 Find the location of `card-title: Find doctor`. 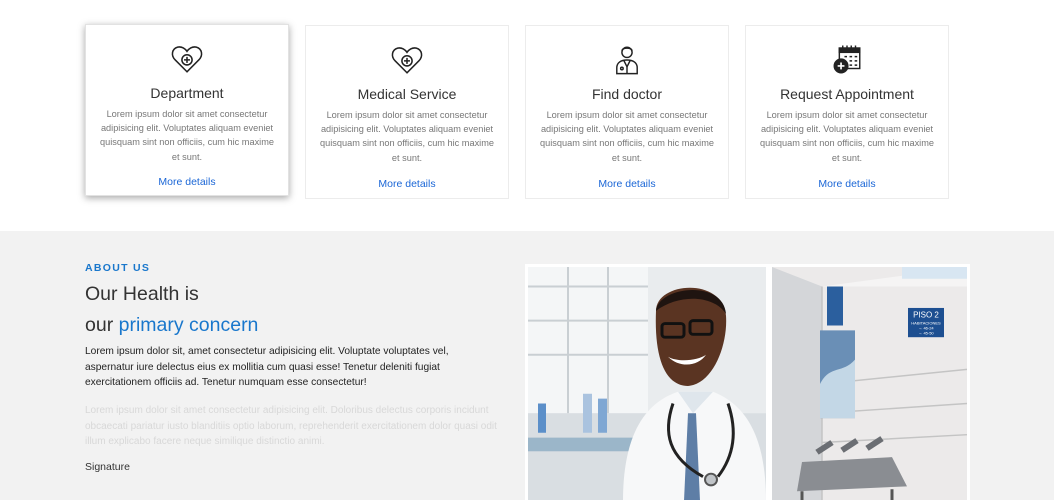

card-title: Find doctor is located at coordinates (627, 94).